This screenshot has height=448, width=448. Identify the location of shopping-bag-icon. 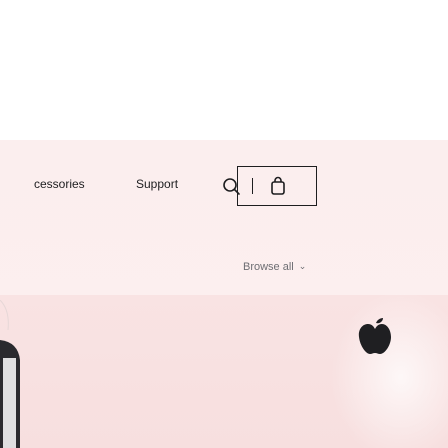
(278, 186).